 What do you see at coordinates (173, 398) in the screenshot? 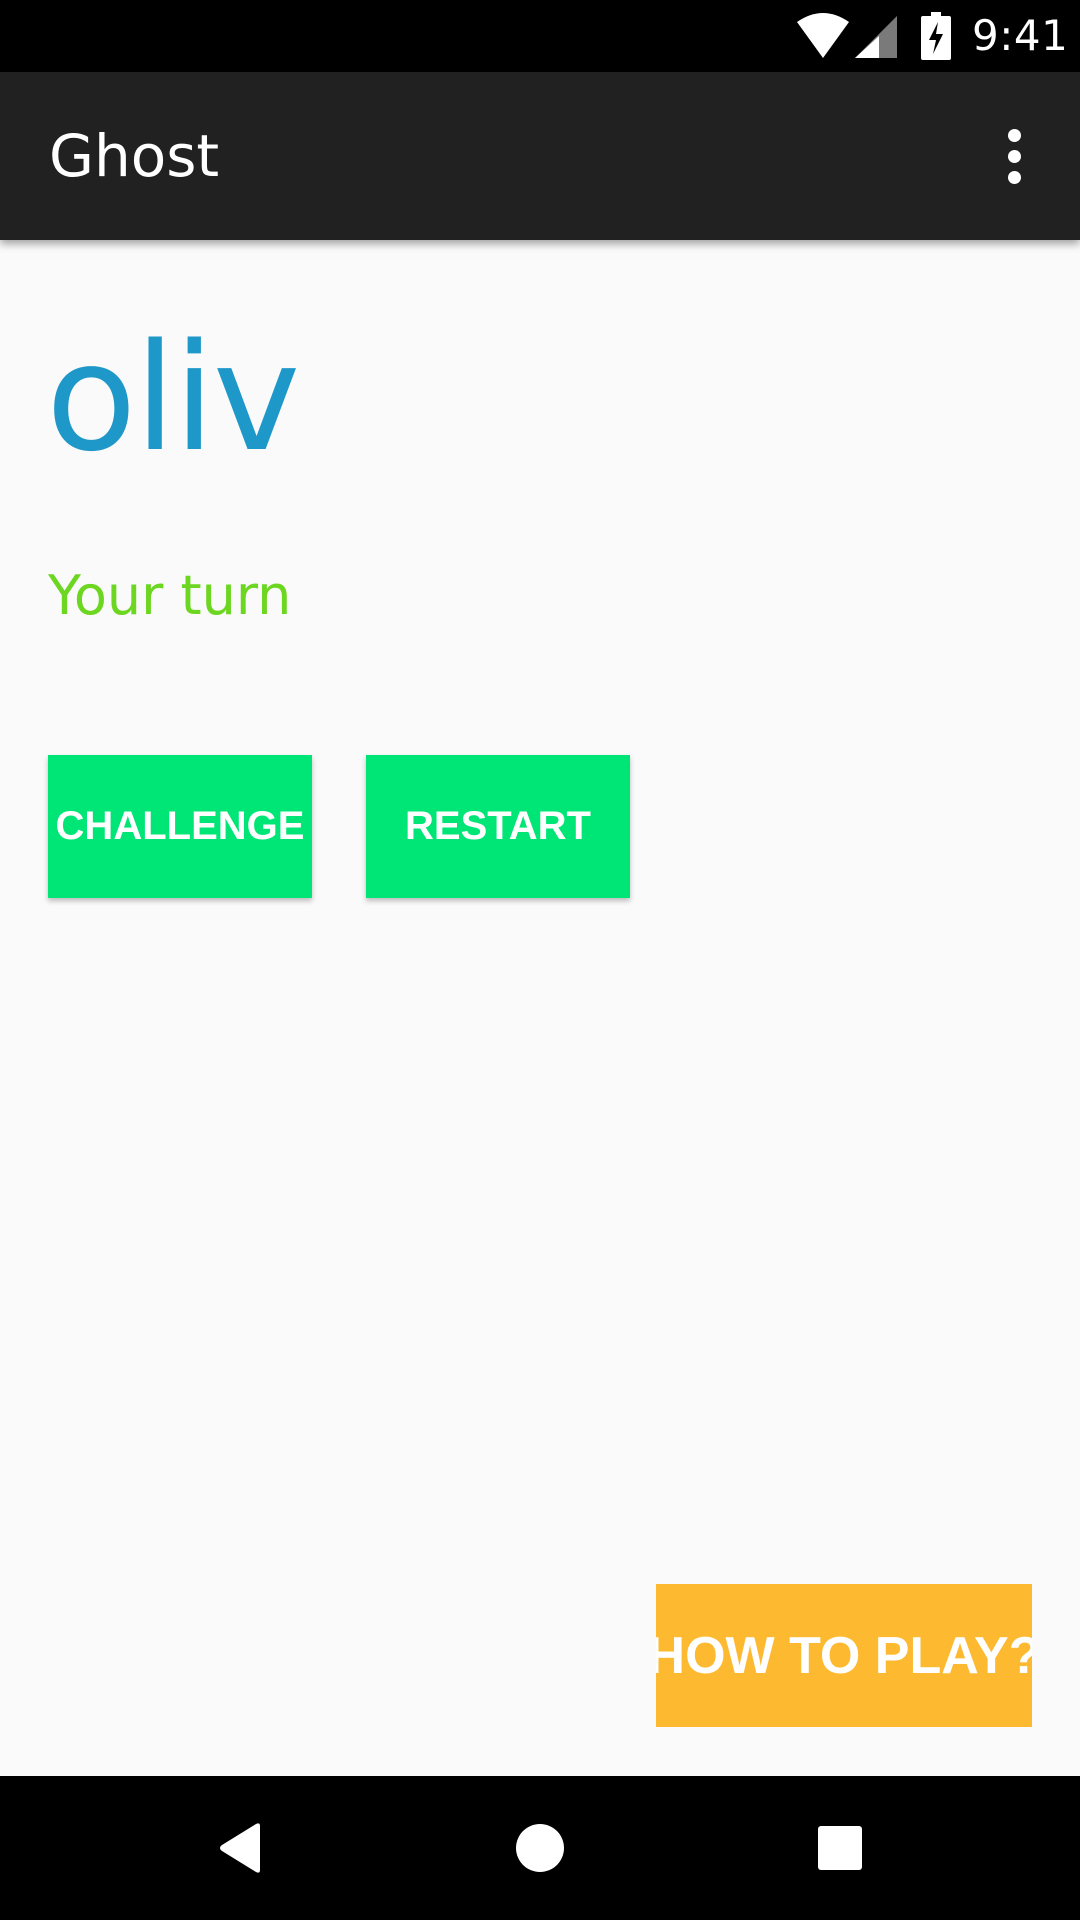
I see `current-word: oliv` at bounding box center [173, 398].